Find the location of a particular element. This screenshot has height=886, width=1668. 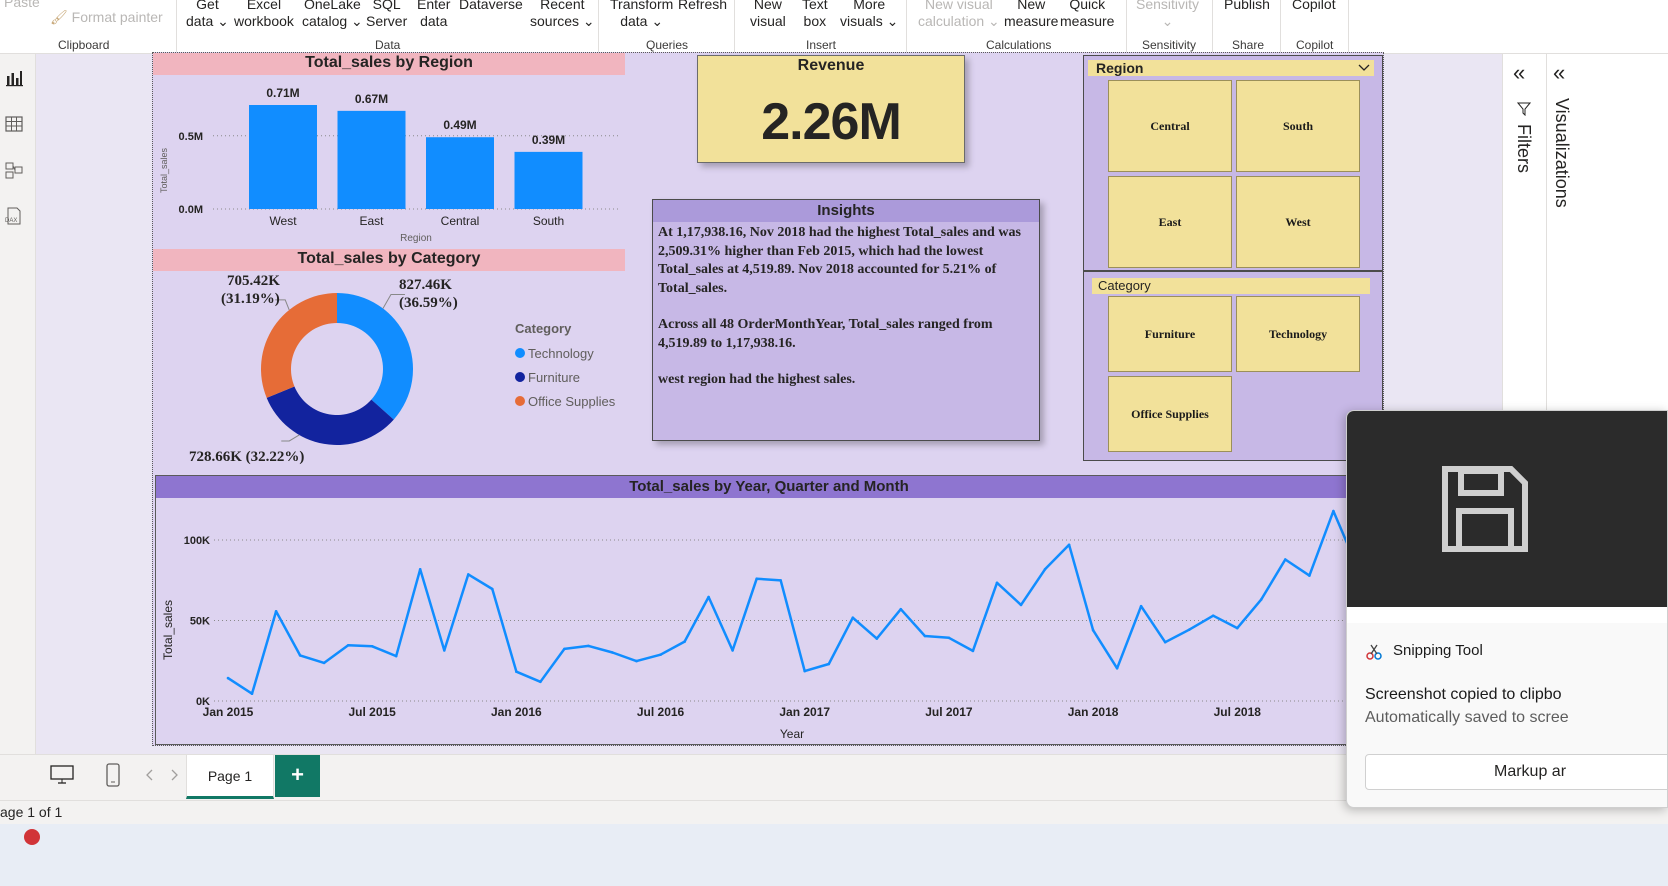

prev-page-icon is located at coordinates (150, 775).